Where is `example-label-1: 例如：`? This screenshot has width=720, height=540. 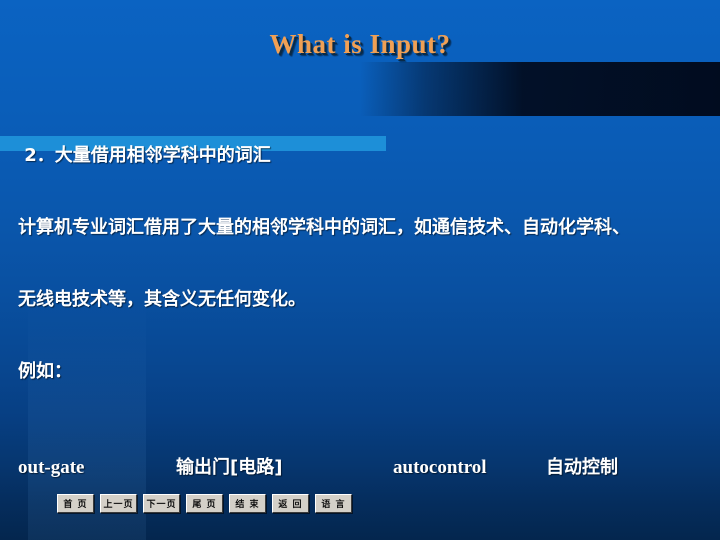 example-label-1: 例如： is located at coordinates (45, 371).